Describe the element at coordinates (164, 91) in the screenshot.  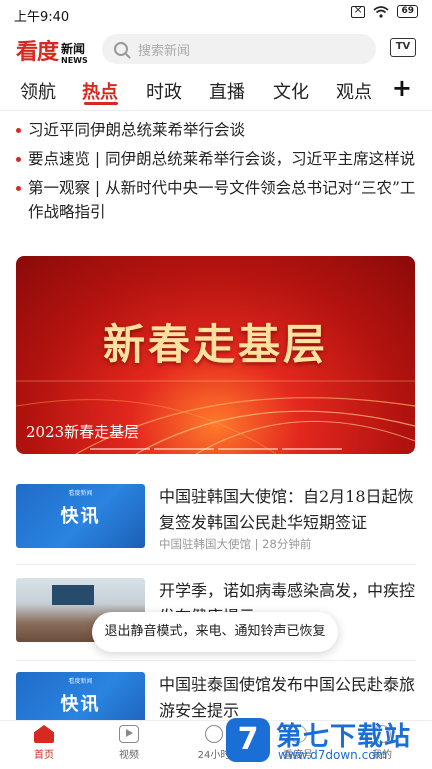
I see `tab-shizheng: 时政` at that location.